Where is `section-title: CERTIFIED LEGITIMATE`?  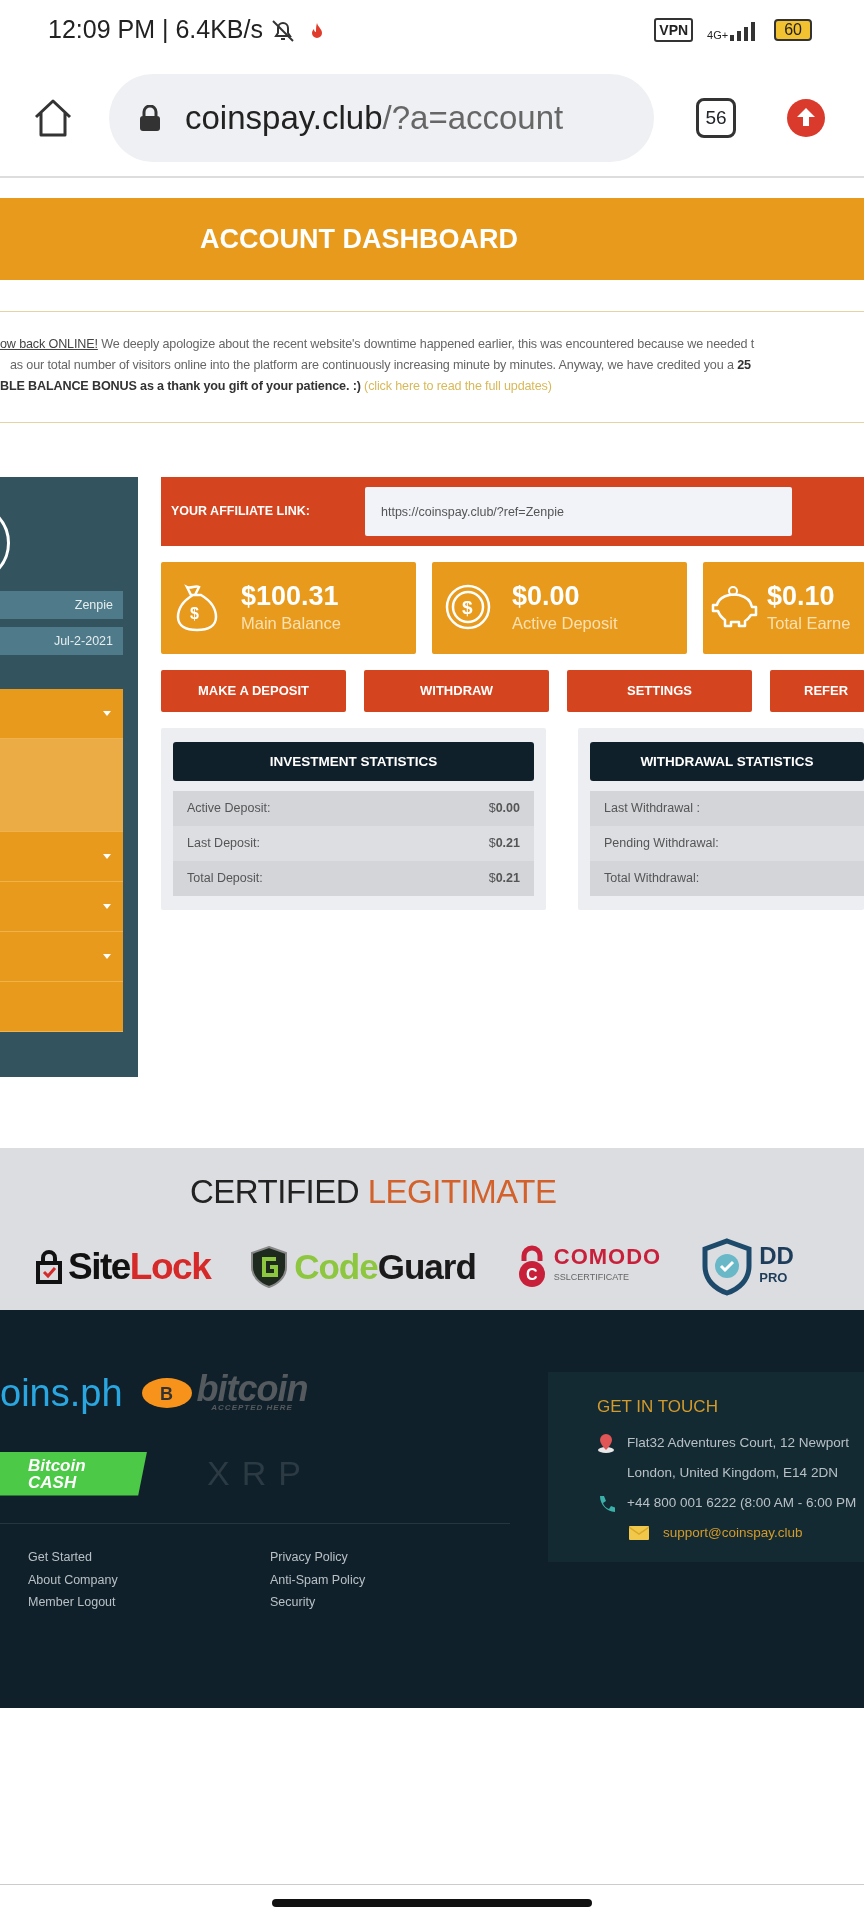
section-title: CERTIFIED LEGITIMATE is located at coordinates (373, 1192).